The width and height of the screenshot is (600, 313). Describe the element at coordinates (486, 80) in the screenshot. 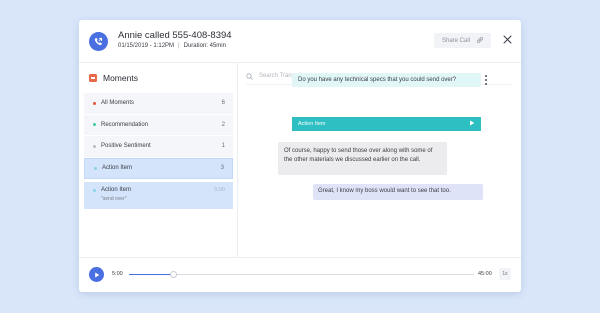

I see `more-options-icon` at that location.